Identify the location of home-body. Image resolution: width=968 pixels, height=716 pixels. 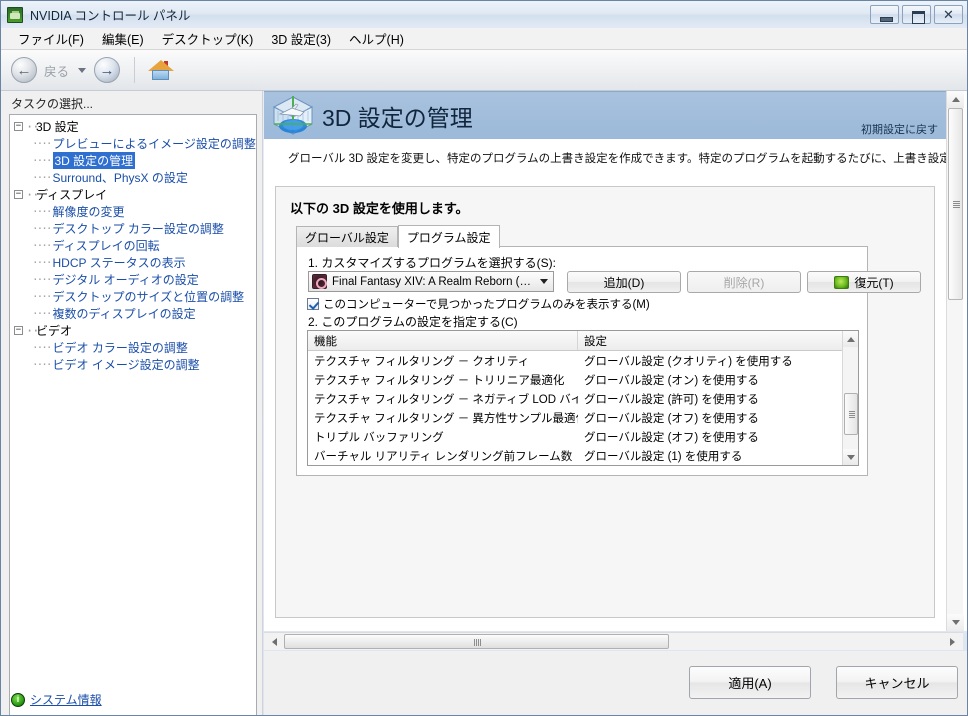
(161, 75).